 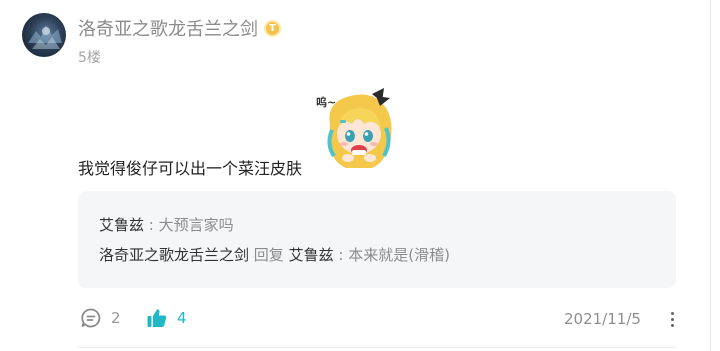 What do you see at coordinates (157, 318) in the screenshot?
I see `thumbs-up-icon` at bounding box center [157, 318].